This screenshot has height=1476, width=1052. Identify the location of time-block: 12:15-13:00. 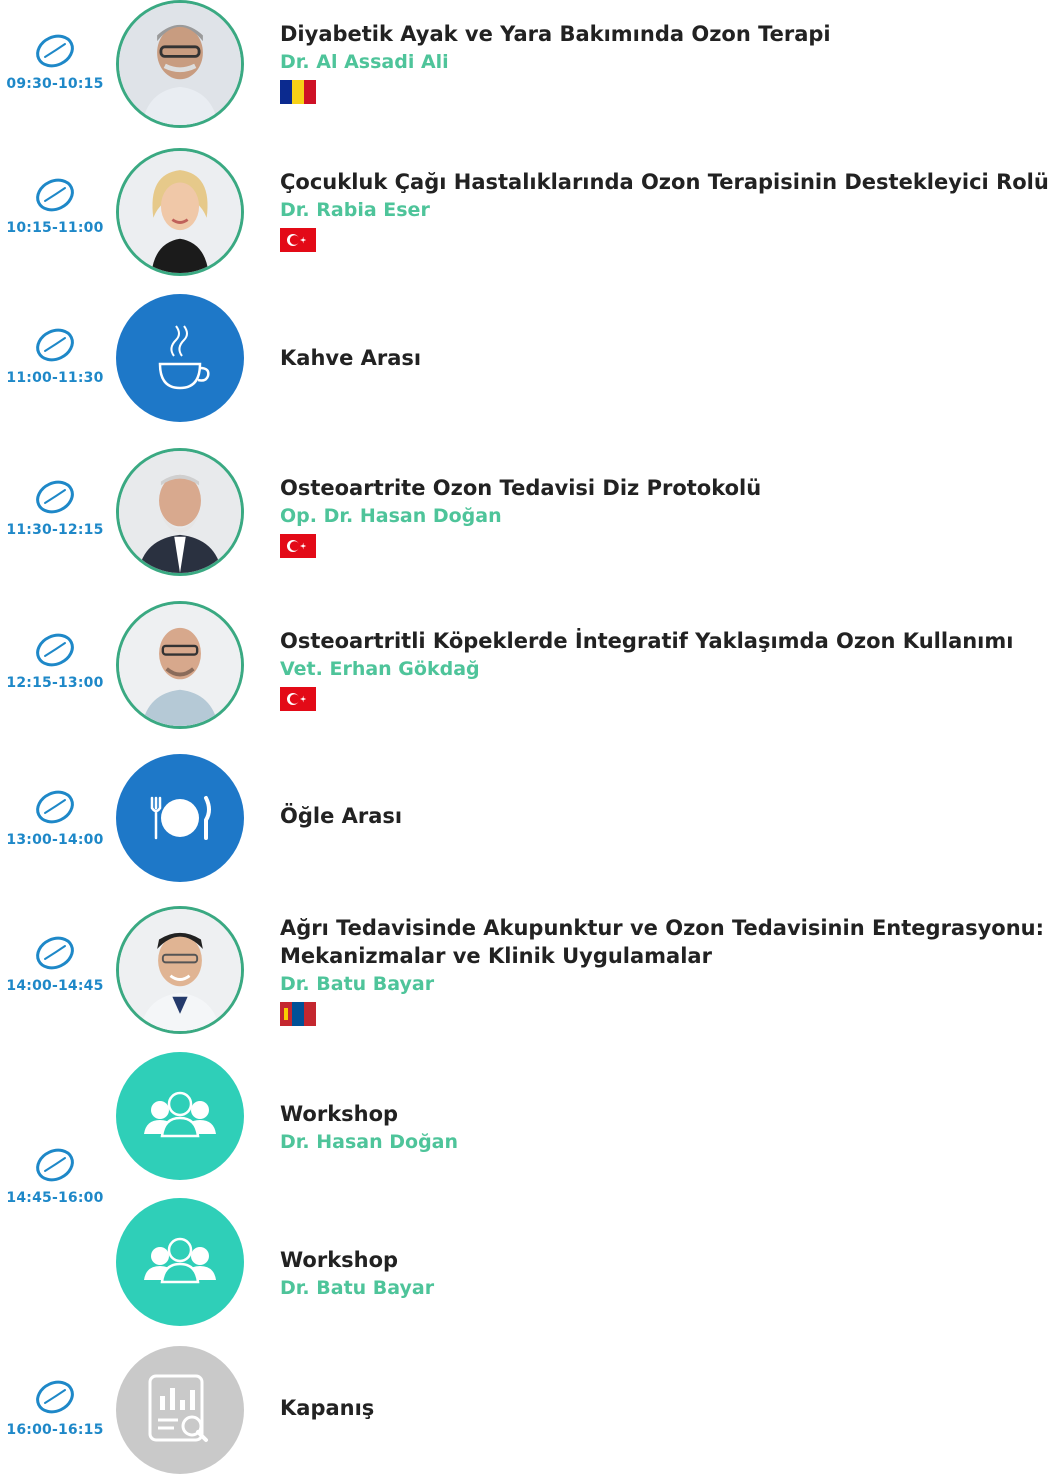
(55, 661).